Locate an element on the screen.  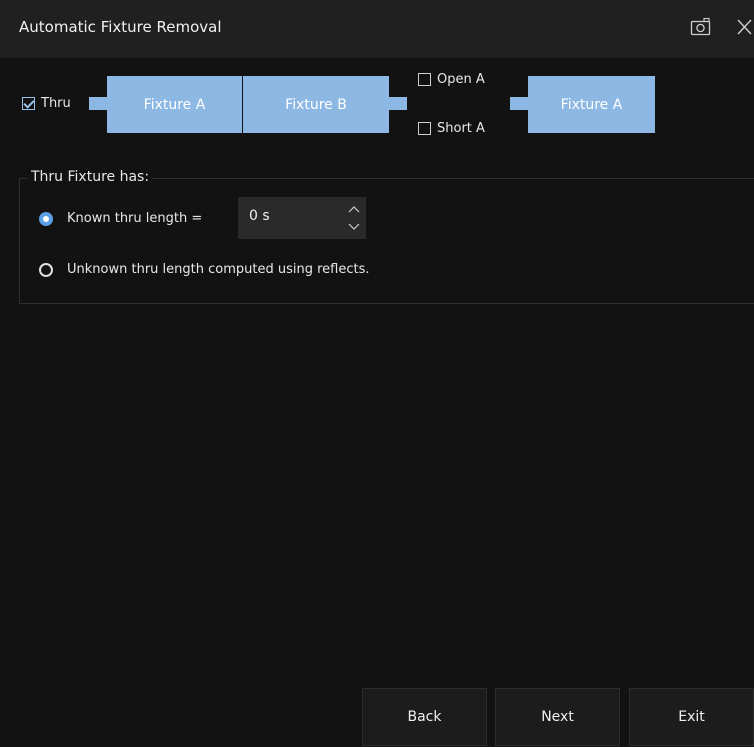
thru-checkbox is located at coordinates (28, 103).